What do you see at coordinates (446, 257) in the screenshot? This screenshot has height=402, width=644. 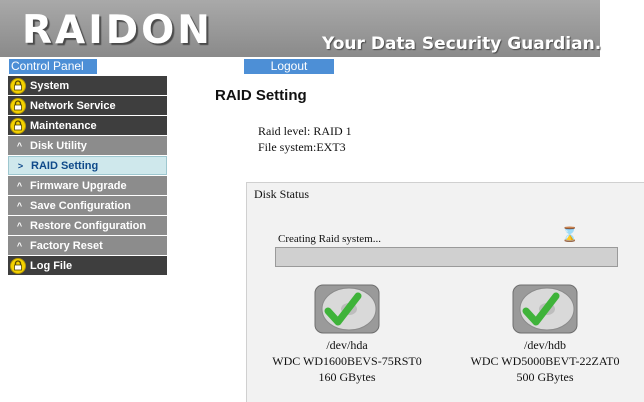 I see `progress-bar` at bounding box center [446, 257].